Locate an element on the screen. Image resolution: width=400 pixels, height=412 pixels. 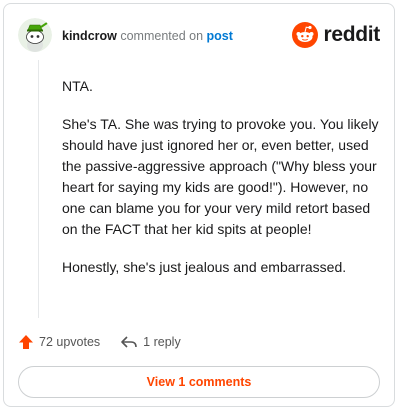
action-text: commented on is located at coordinates (162, 36).